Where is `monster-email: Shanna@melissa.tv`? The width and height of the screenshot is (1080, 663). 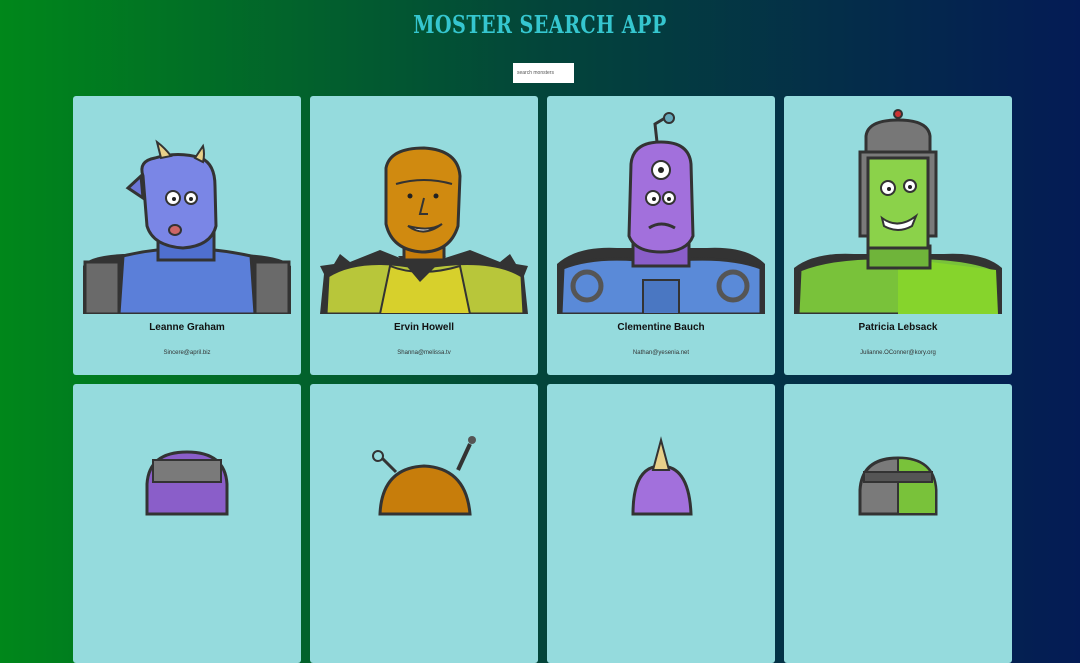
monster-email: Shanna@melissa.tv is located at coordinates (424, 353).